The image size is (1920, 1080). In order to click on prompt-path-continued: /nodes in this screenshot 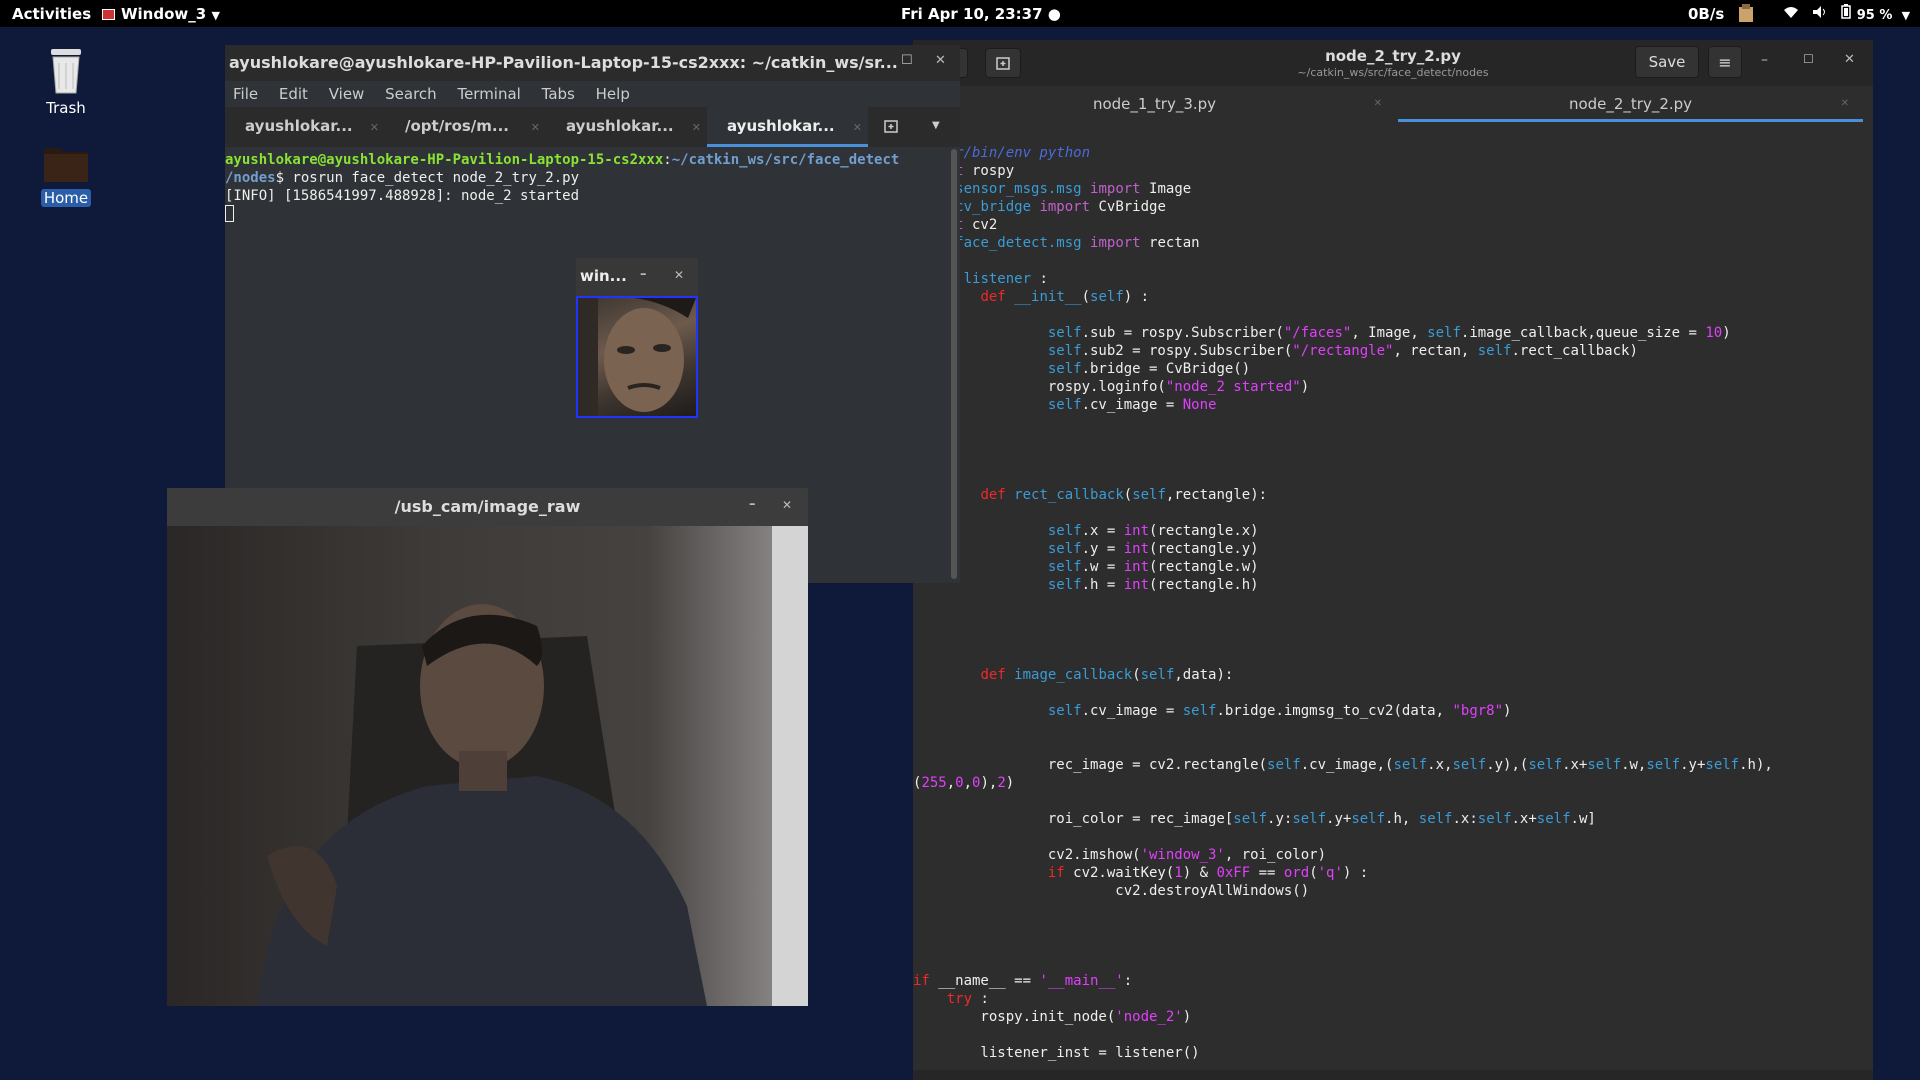, I will do `click(250, 178)`.